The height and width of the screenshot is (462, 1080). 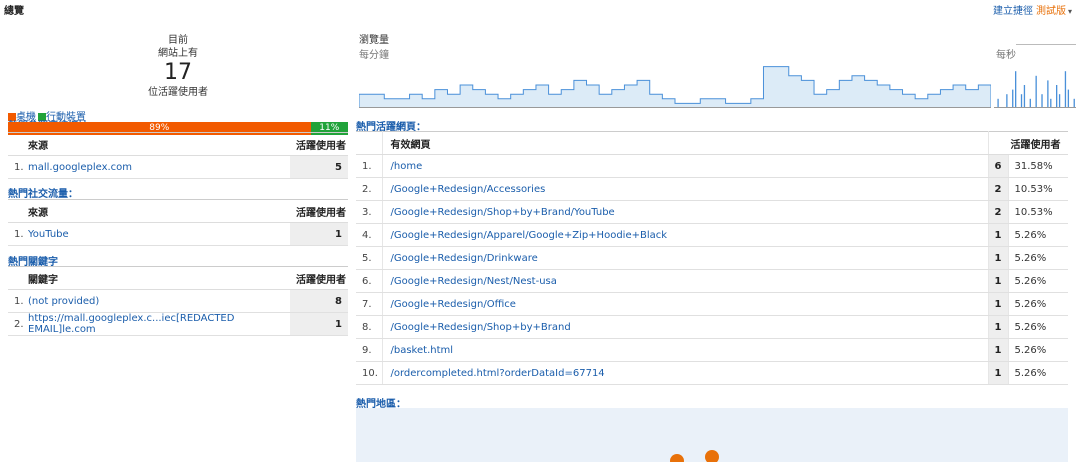 I want to click on col-active-page: 有效網頁, so click(x=685, y=143).